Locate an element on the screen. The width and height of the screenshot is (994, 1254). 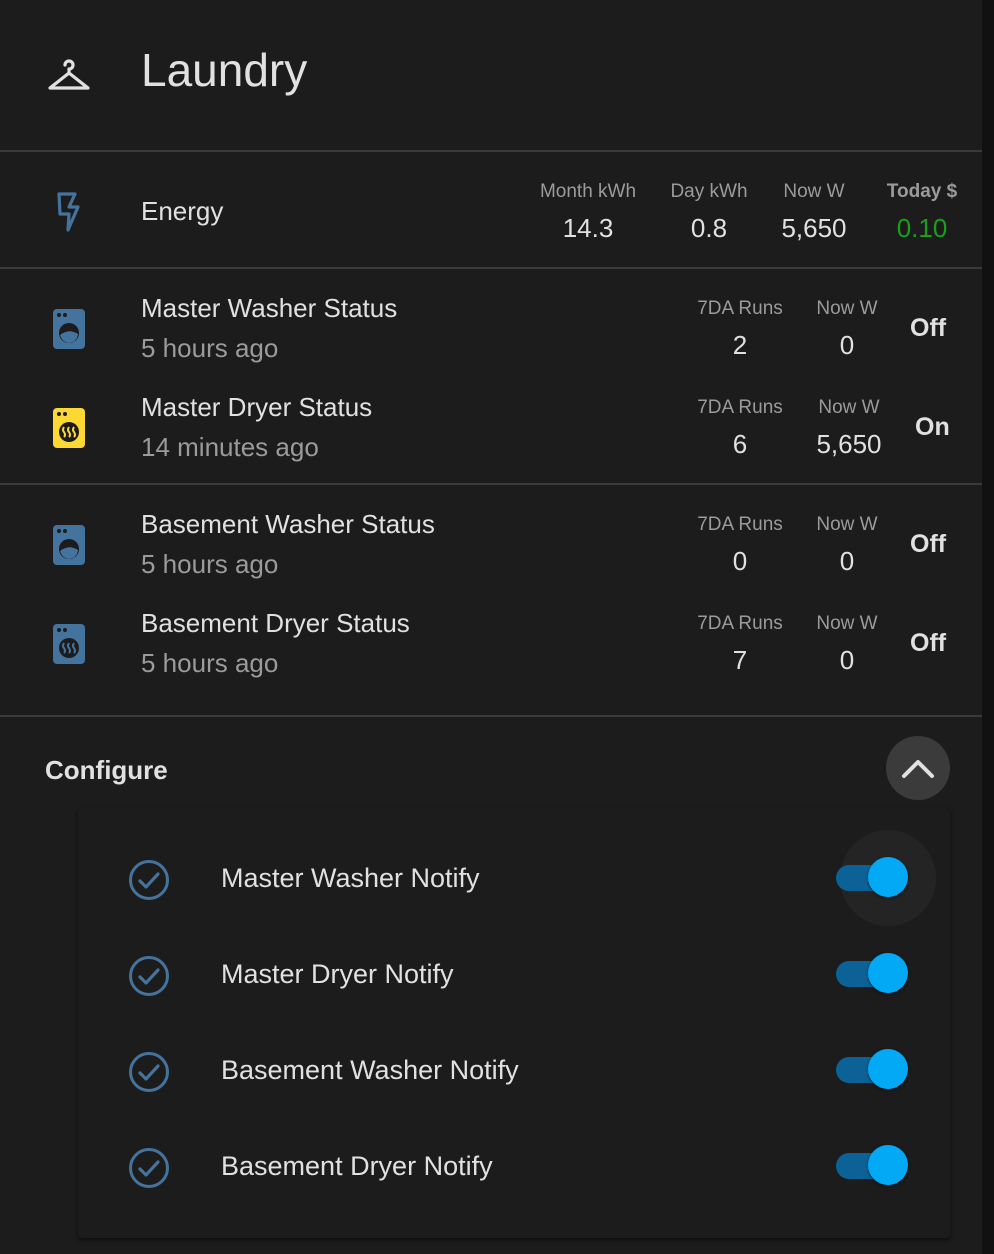
chevron-up-icon is located at coordinates (918, 769).